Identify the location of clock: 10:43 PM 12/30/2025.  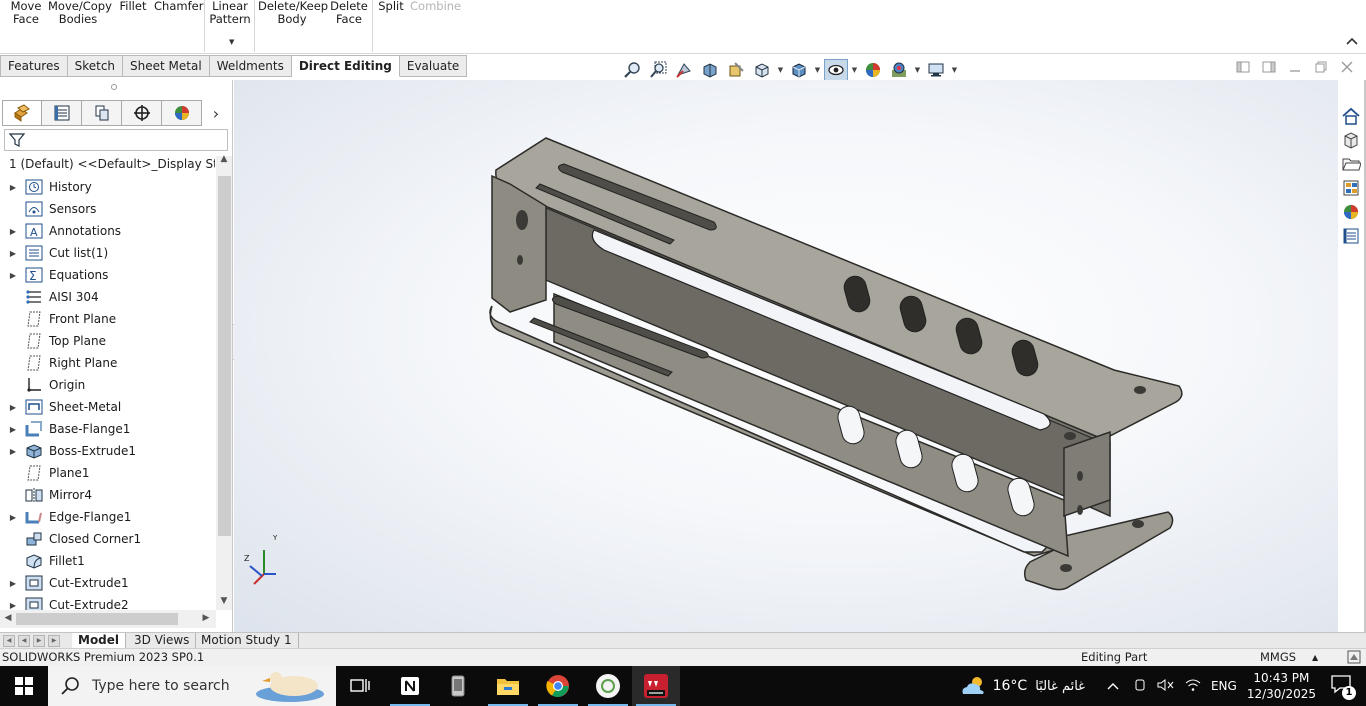
(1281, 686).